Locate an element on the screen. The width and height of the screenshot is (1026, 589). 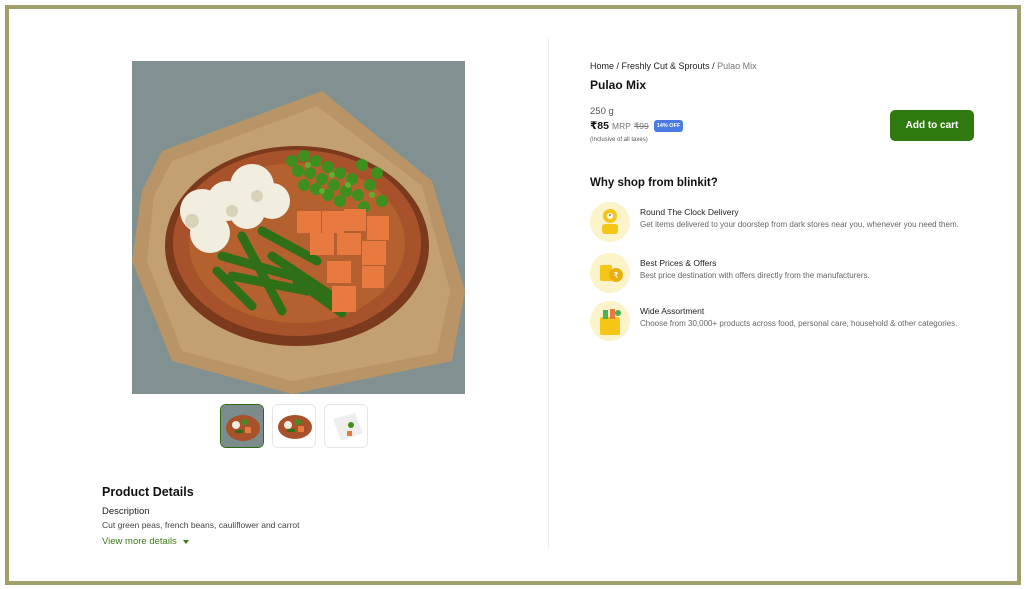
discount-badge: 14% OFF is located at coordinates (668, 126).